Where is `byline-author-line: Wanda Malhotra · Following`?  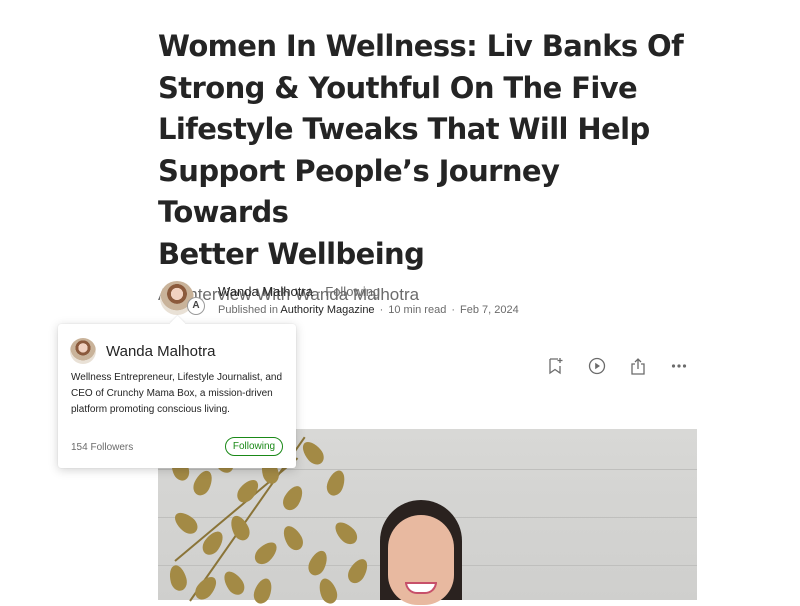 byline-author-line: Wanda Malhotra · Following is located at coordinates (299, 291).